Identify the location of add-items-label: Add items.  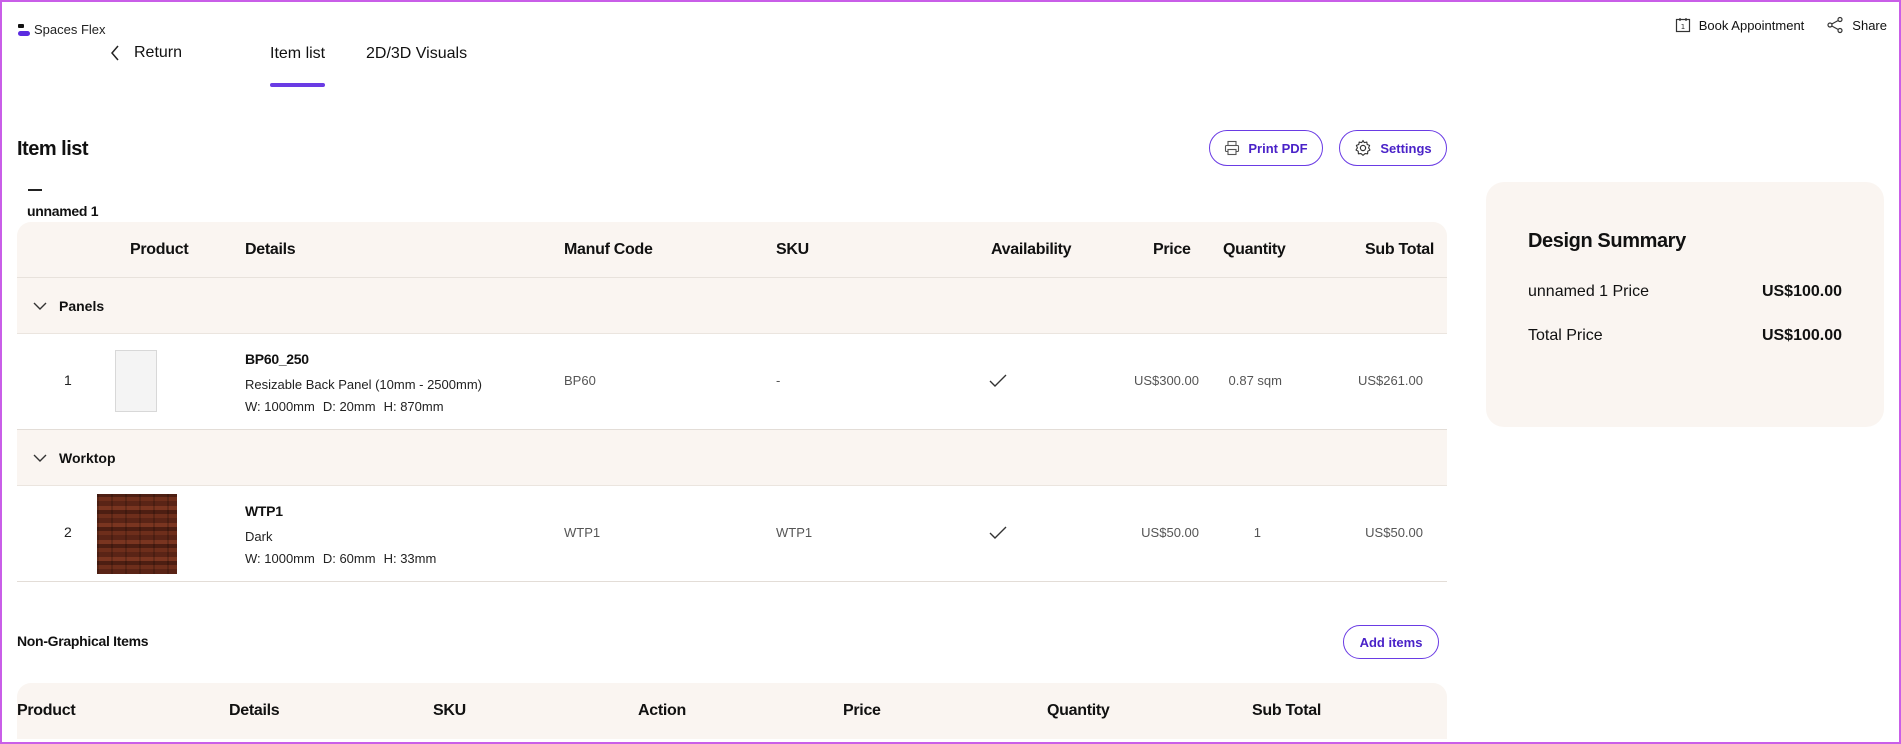
(1391, 642).